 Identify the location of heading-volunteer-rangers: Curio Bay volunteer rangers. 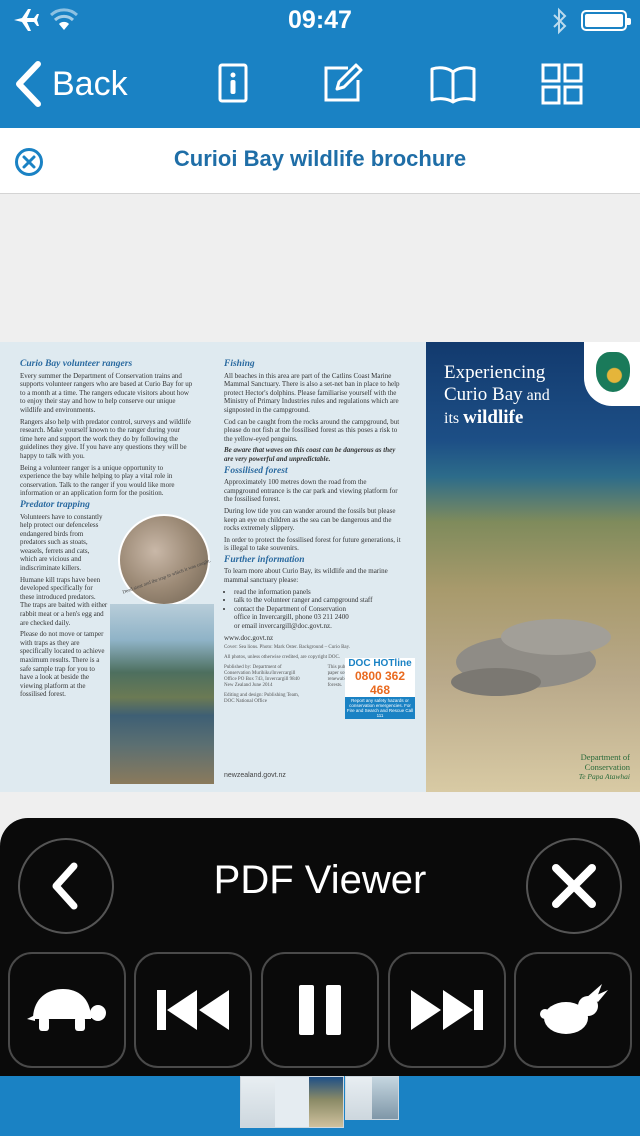
(76, 364).